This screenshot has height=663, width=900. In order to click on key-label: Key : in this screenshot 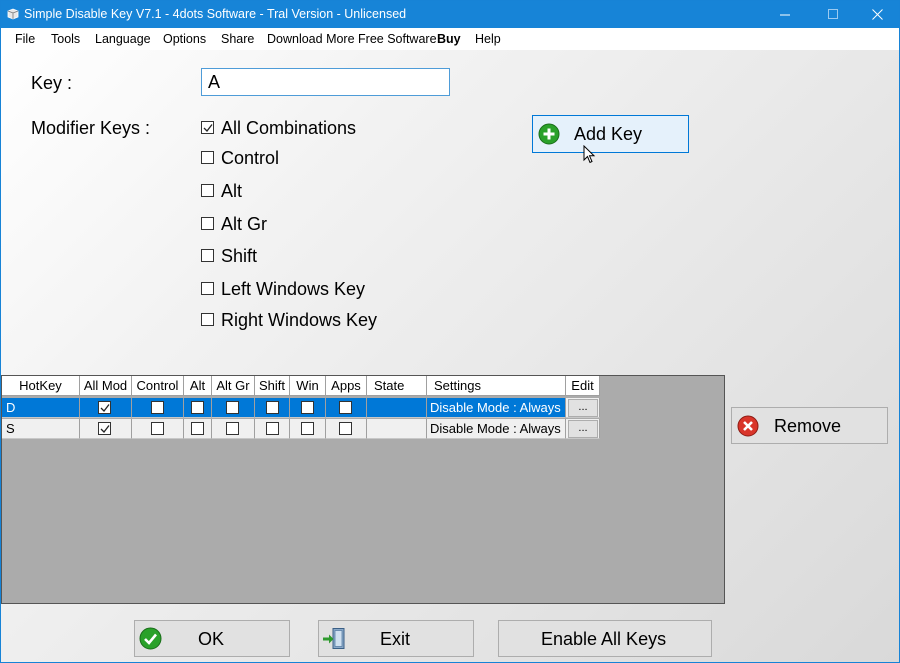, I will do `click(52, 83)`.